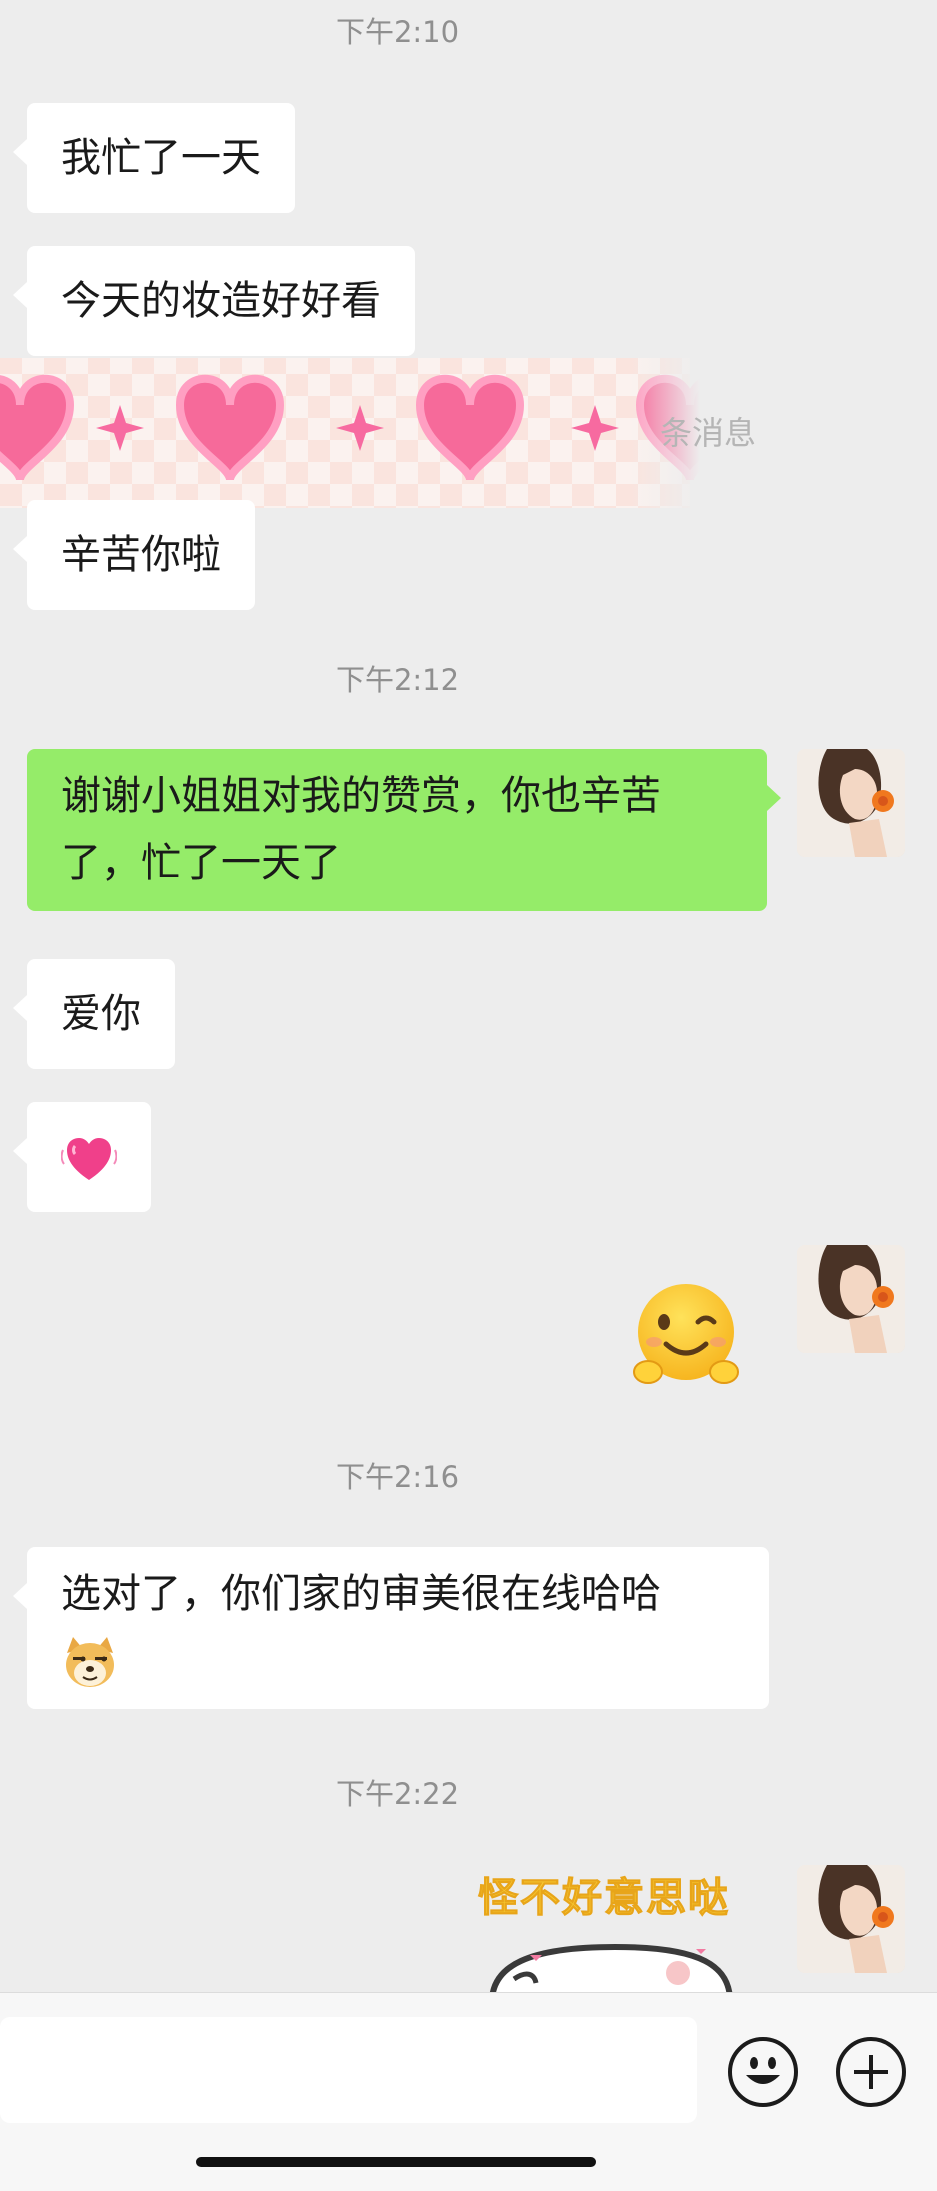 The width and height of the screenshot is (937, 2191). Describe the element at coordinates (221, 301) in the screenshot. I see `message-text: 今天的妆造好好看` at that location.